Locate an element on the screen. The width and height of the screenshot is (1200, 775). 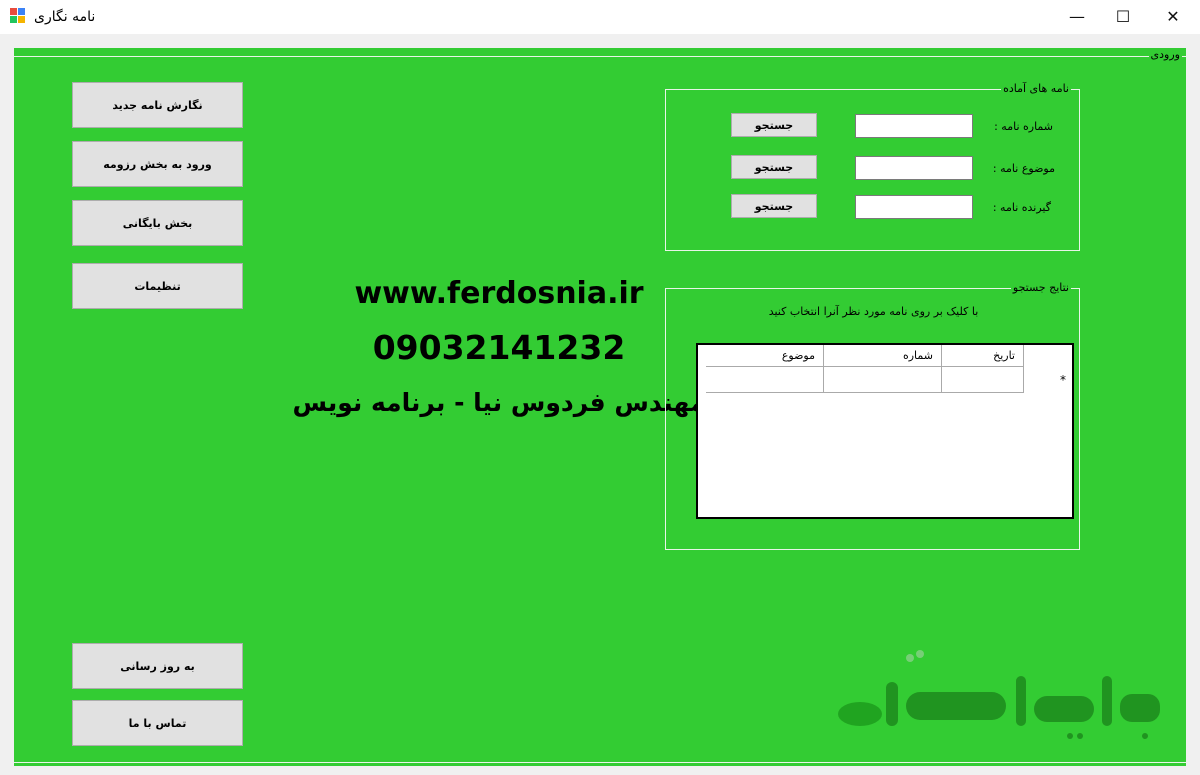
journal-button: ورود به بخش رزومه is located at coordinates (157, 164).